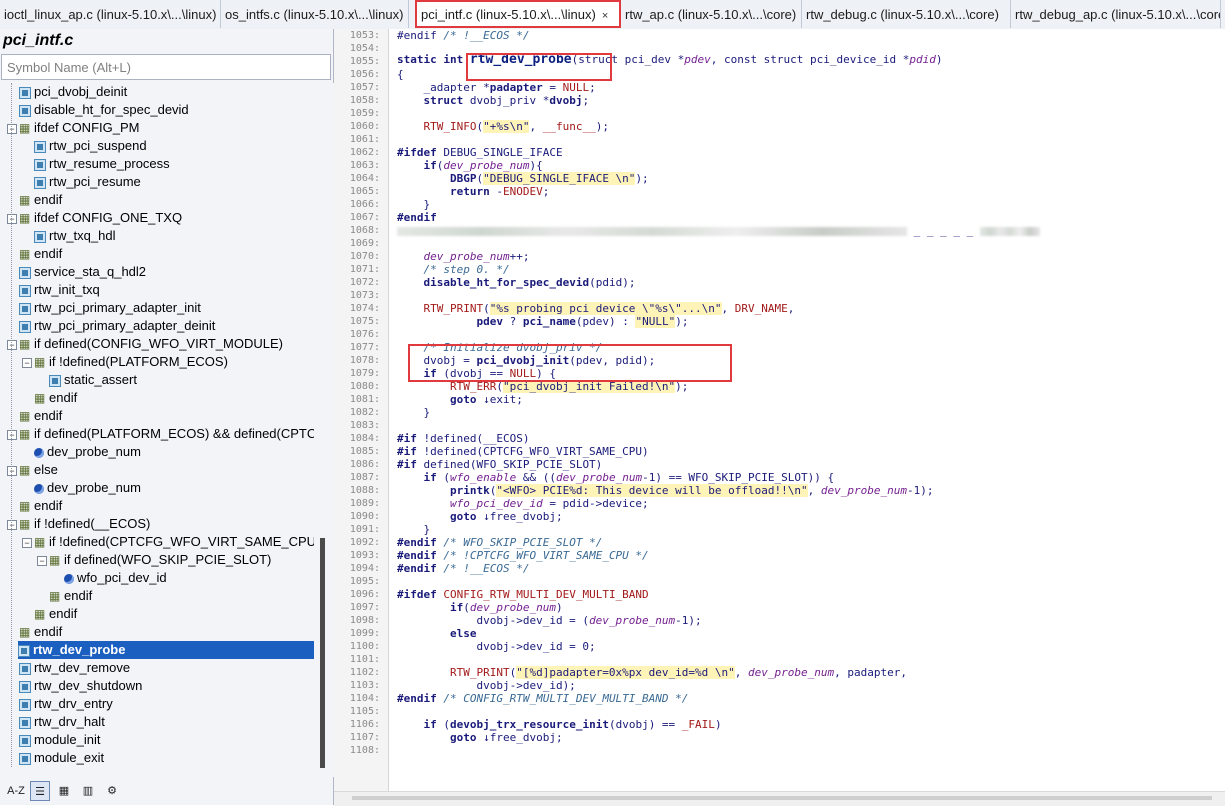 This screenshot has width=1225, height=806. I want to click on symbol-item: − ifdef CONFIG_ONE_TXQ, so click(94, 218).